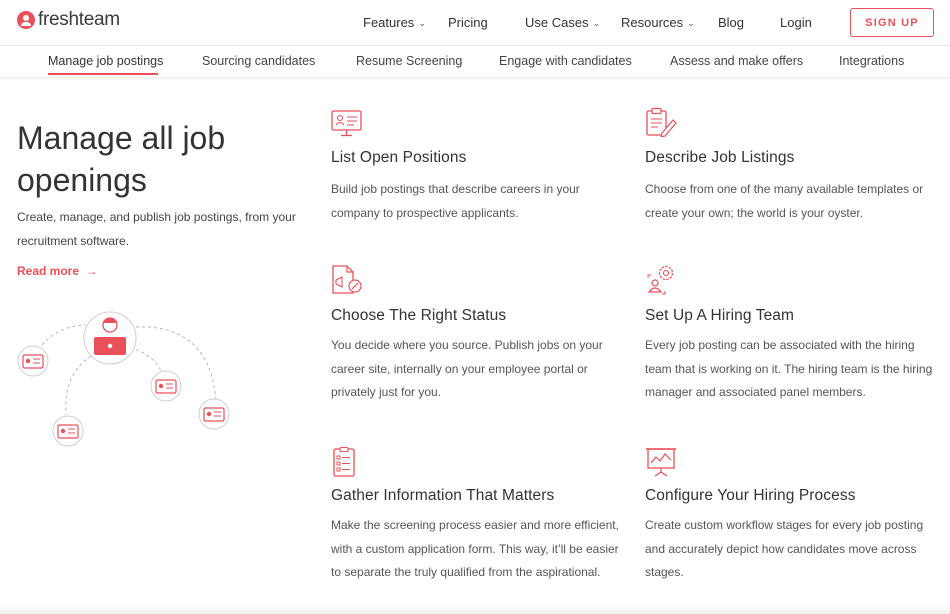 Image resolution: width=950 pixels, height=614 pixels. What do you see at coordinates (720, 157) in the screenshot?
I see `feature-title: Describe Job Listings` at bounding box center [720, 157].